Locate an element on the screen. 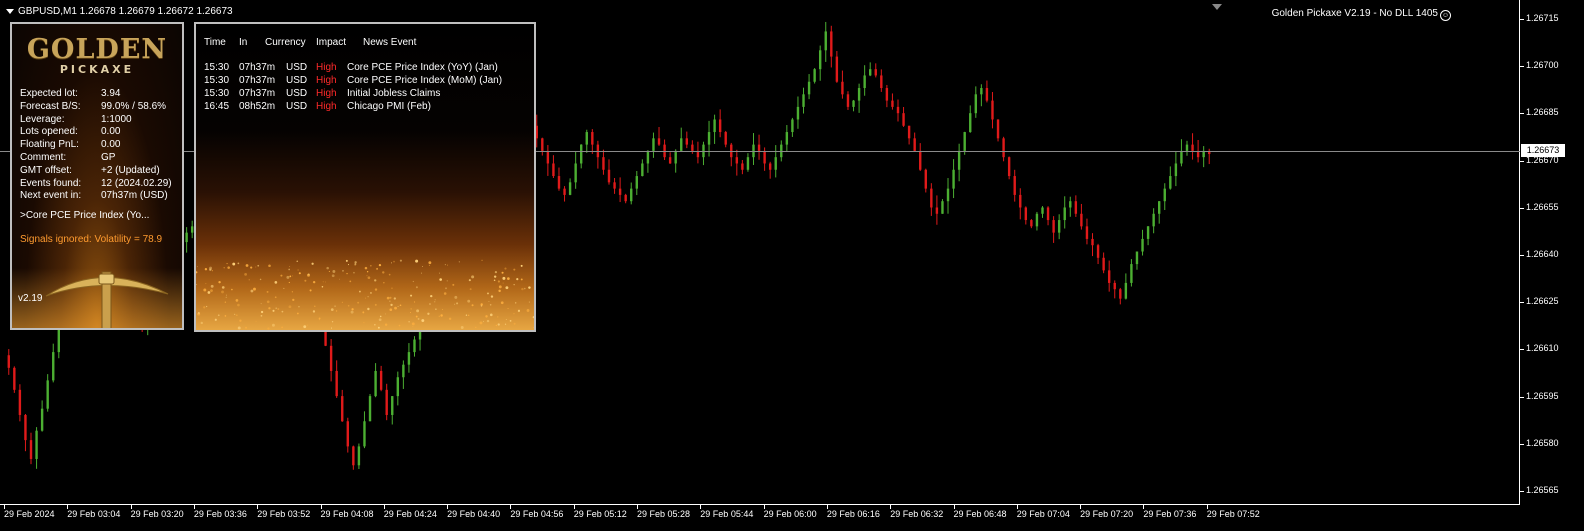 The width and height of the screenshot is (1584, 531). smiley-icon: ☺ is located at coordinates (1445, 15).